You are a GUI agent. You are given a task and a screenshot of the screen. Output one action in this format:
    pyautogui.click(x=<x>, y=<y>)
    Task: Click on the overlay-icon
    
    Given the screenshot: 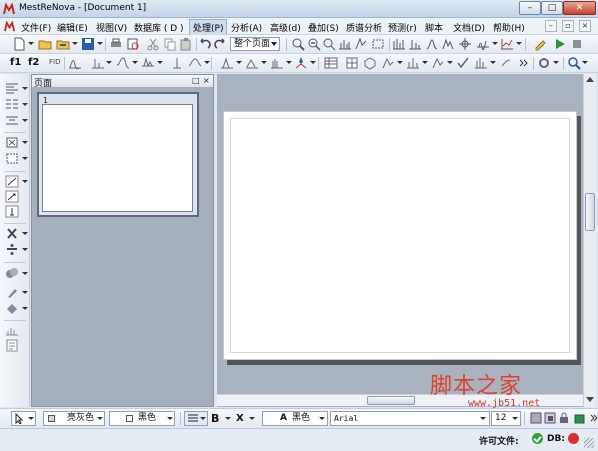 What is the action you would take?
    pyautogui.click(x=12, y=273)
    